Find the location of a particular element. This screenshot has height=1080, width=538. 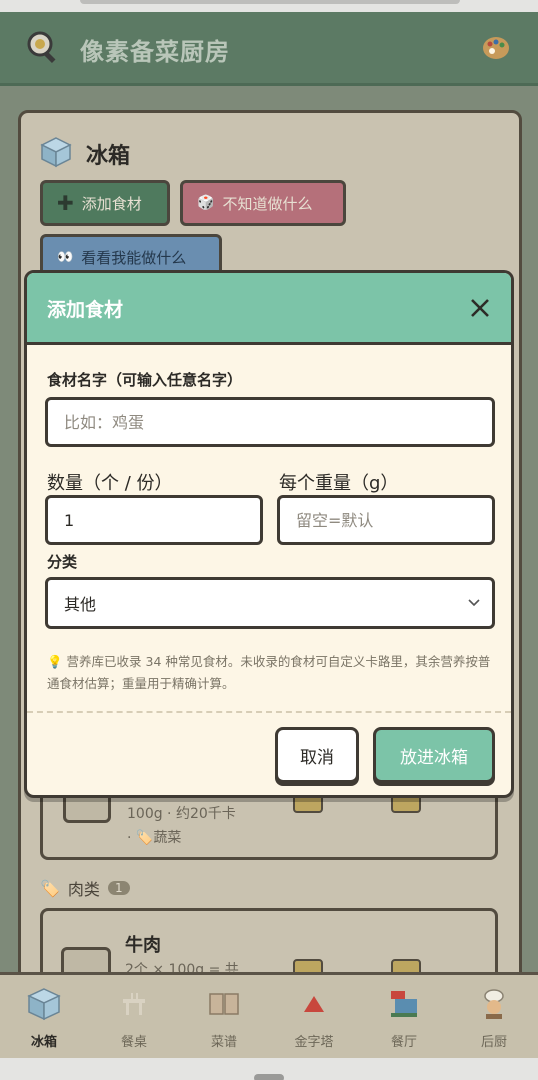

nav-item-recipes: 菜谱 is located at coordinates (224, 1018).